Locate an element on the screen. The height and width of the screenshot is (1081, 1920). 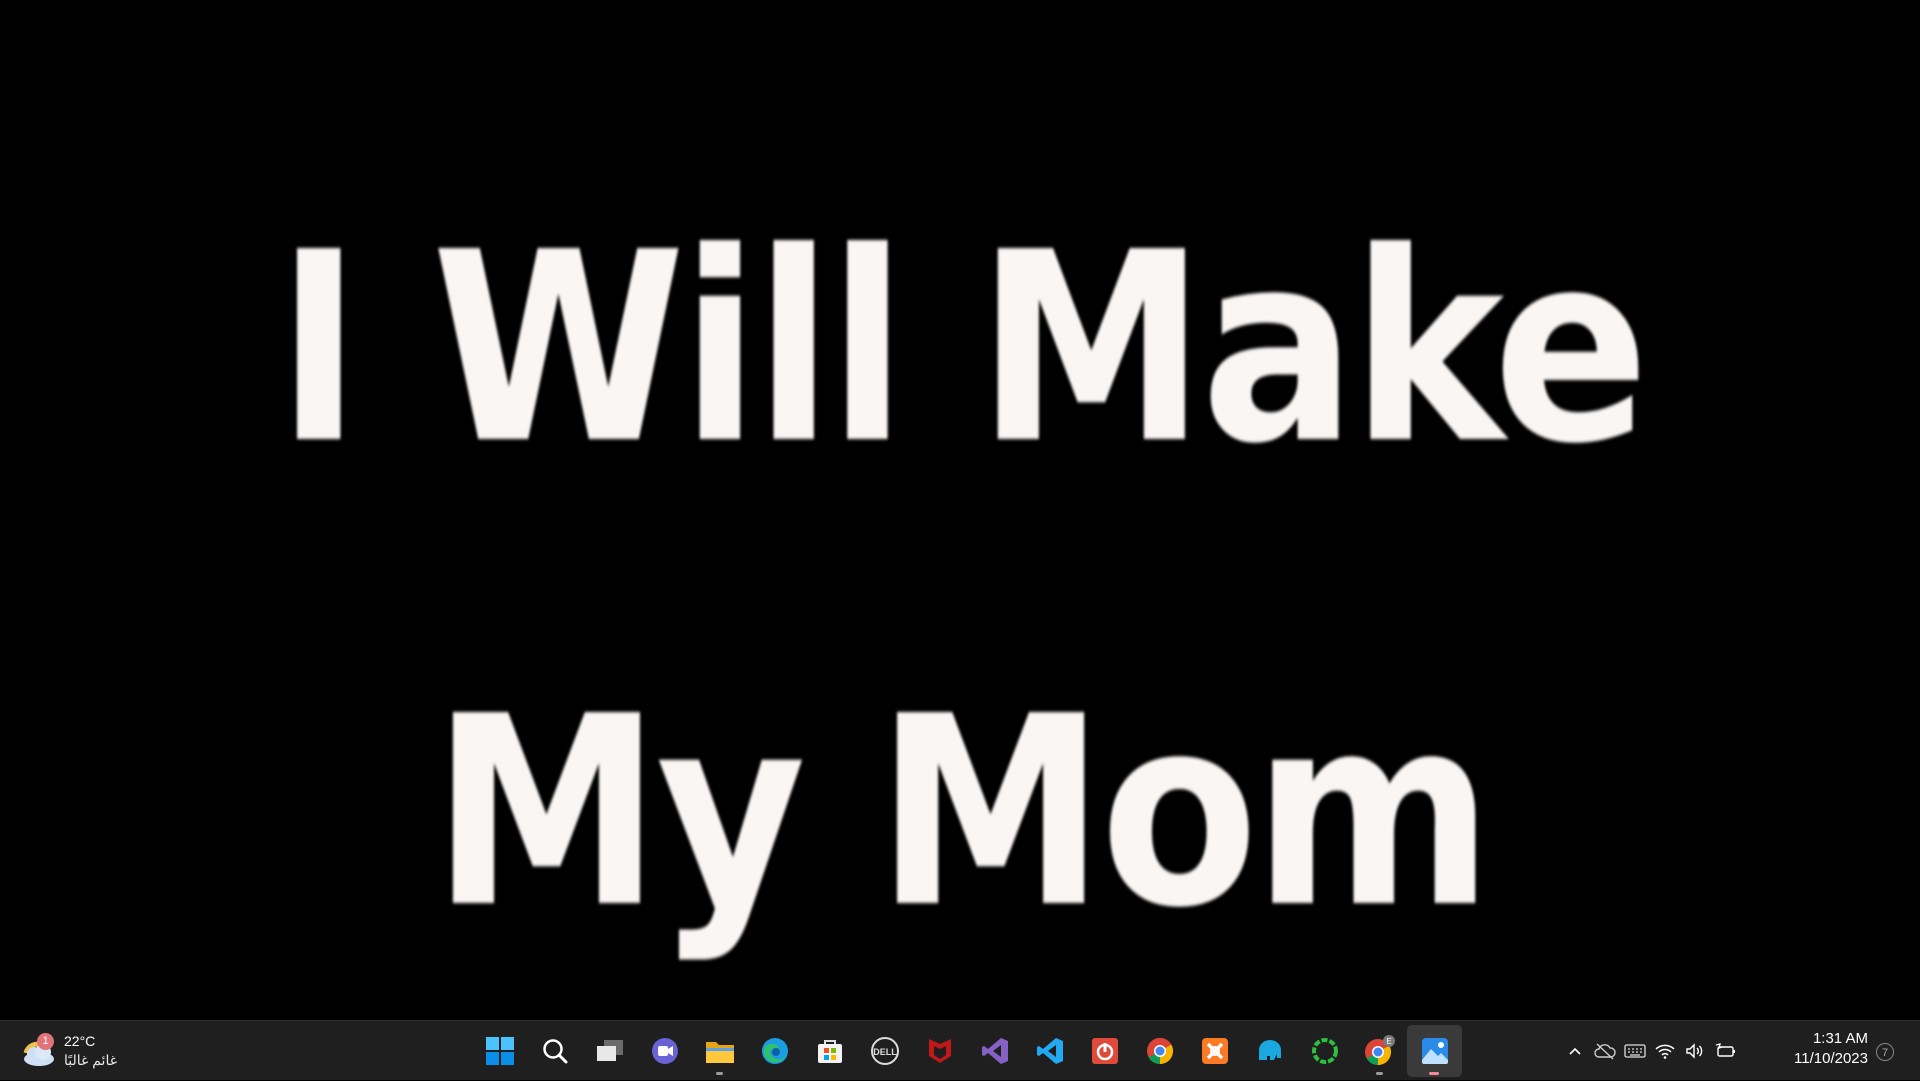
search-icon is located at coordinates (554, 1051).